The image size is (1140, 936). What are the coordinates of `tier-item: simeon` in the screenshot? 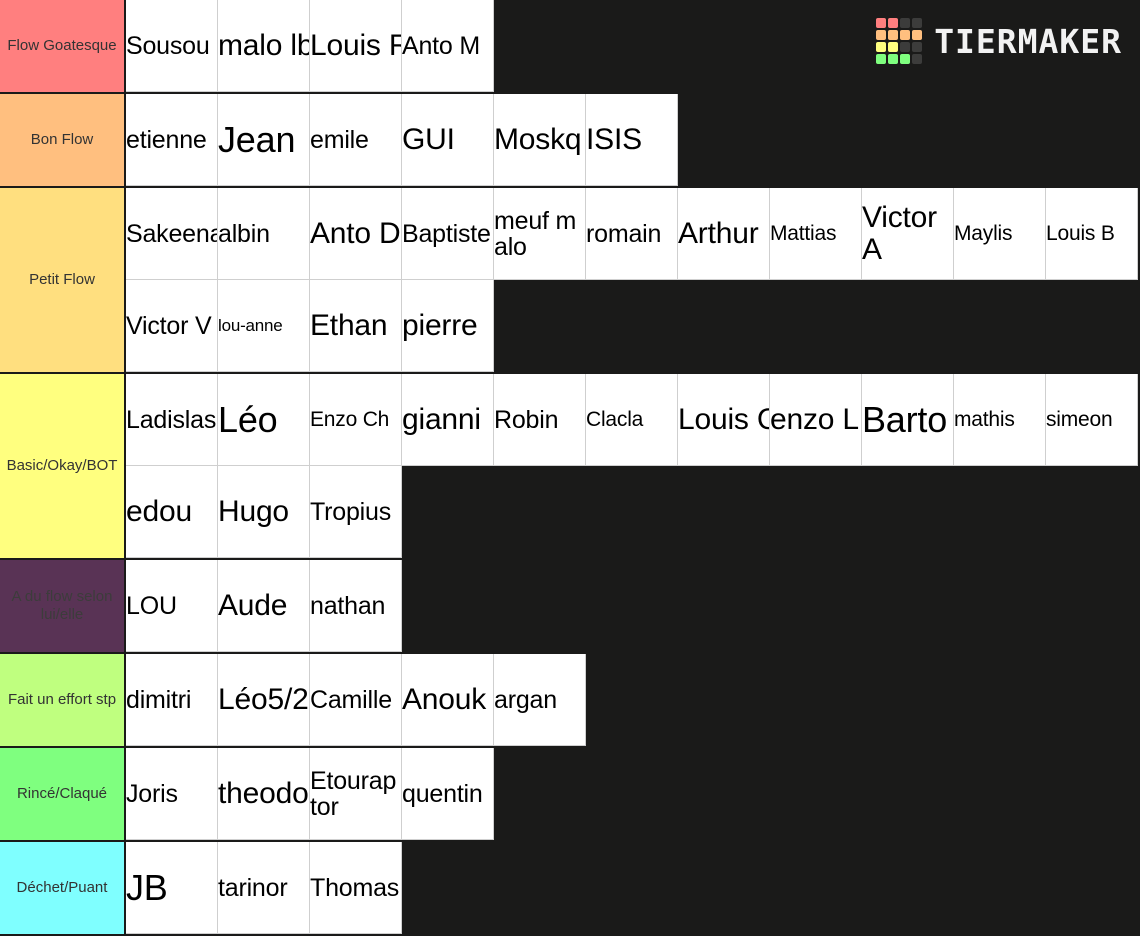 It's located at (1092, 420).